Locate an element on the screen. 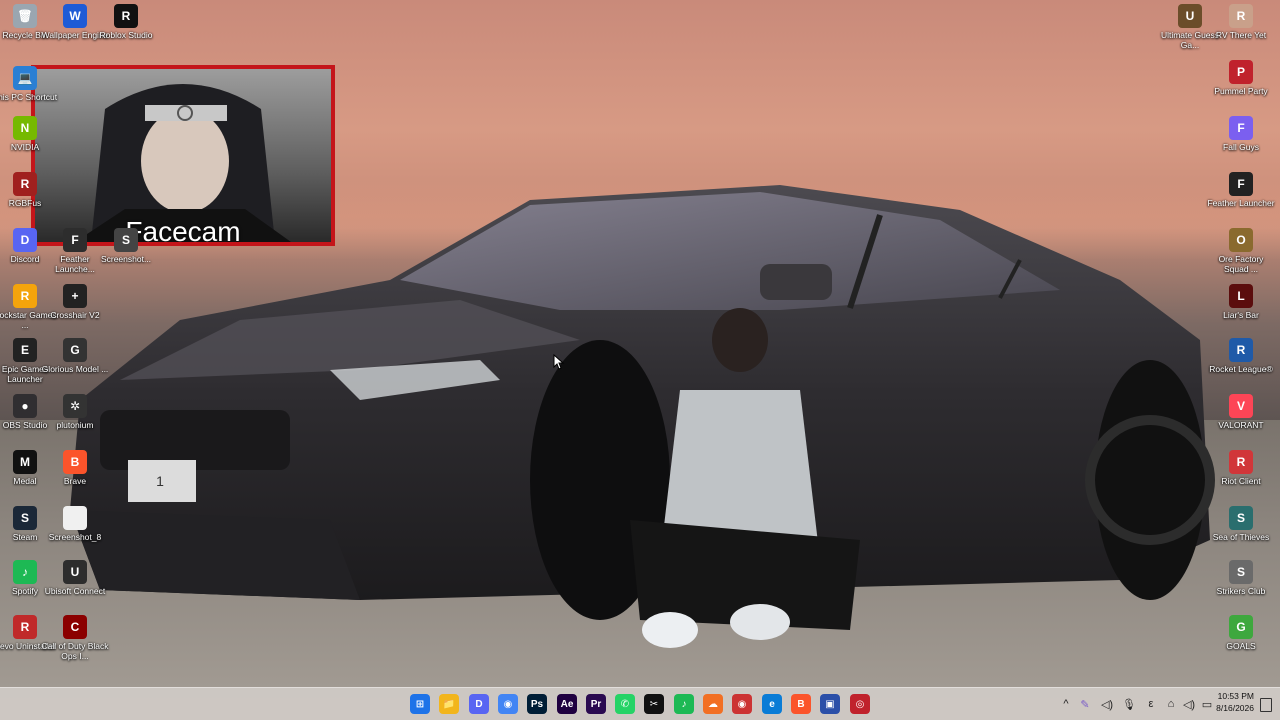 The width and height of the screenshot is (1280, 720). desktop-icon-goals: G GOALS is located at coordinates (1241, 633).